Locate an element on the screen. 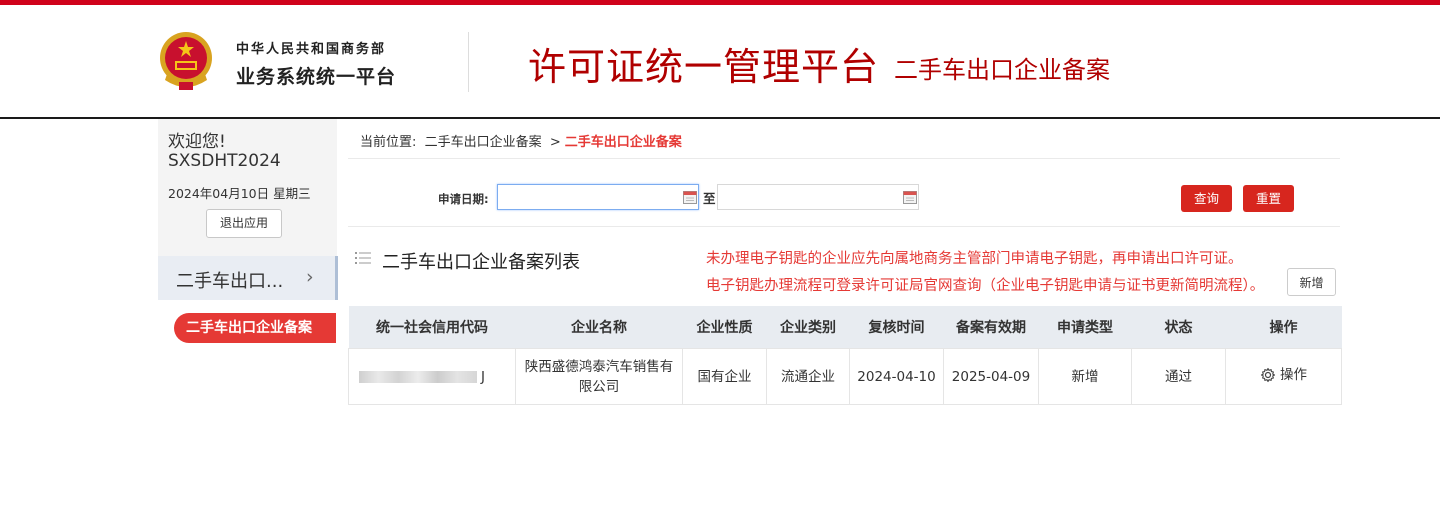 The width and height of the screenshot is (1440, 521). column-header: 备案有效期 is located at coordinates (991, 327).